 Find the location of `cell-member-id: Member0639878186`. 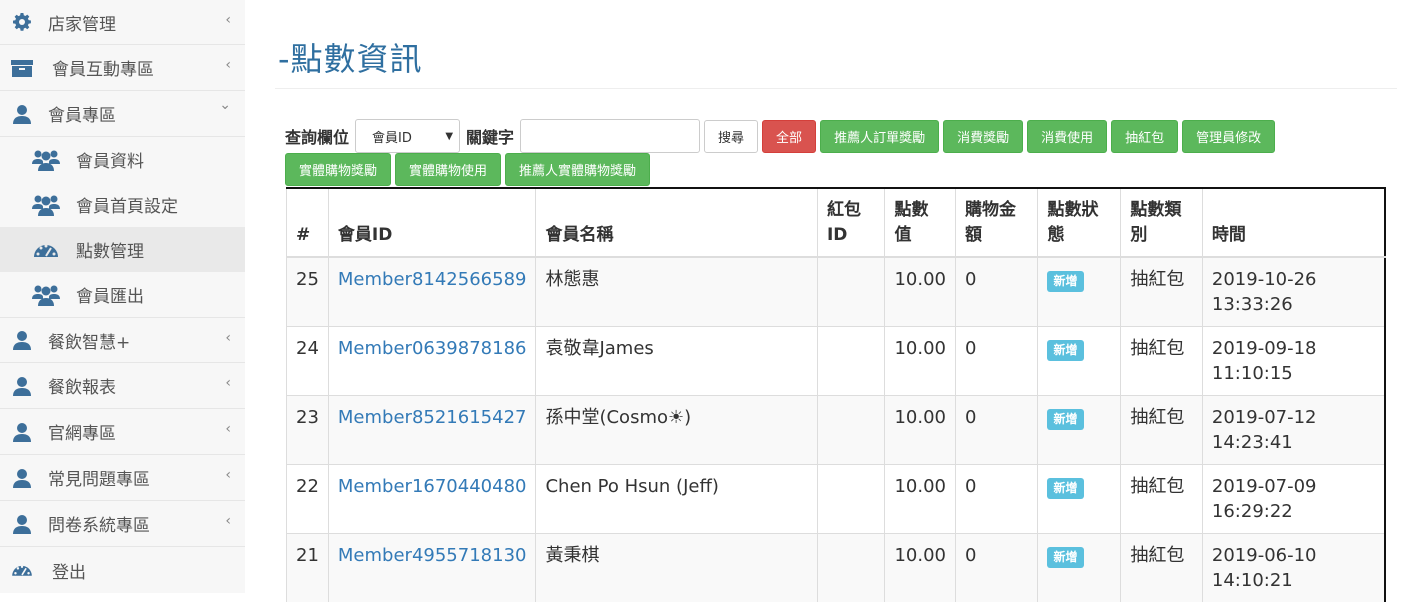

cell-member-id: Member0639878186 is located at coordinates (432, 361).